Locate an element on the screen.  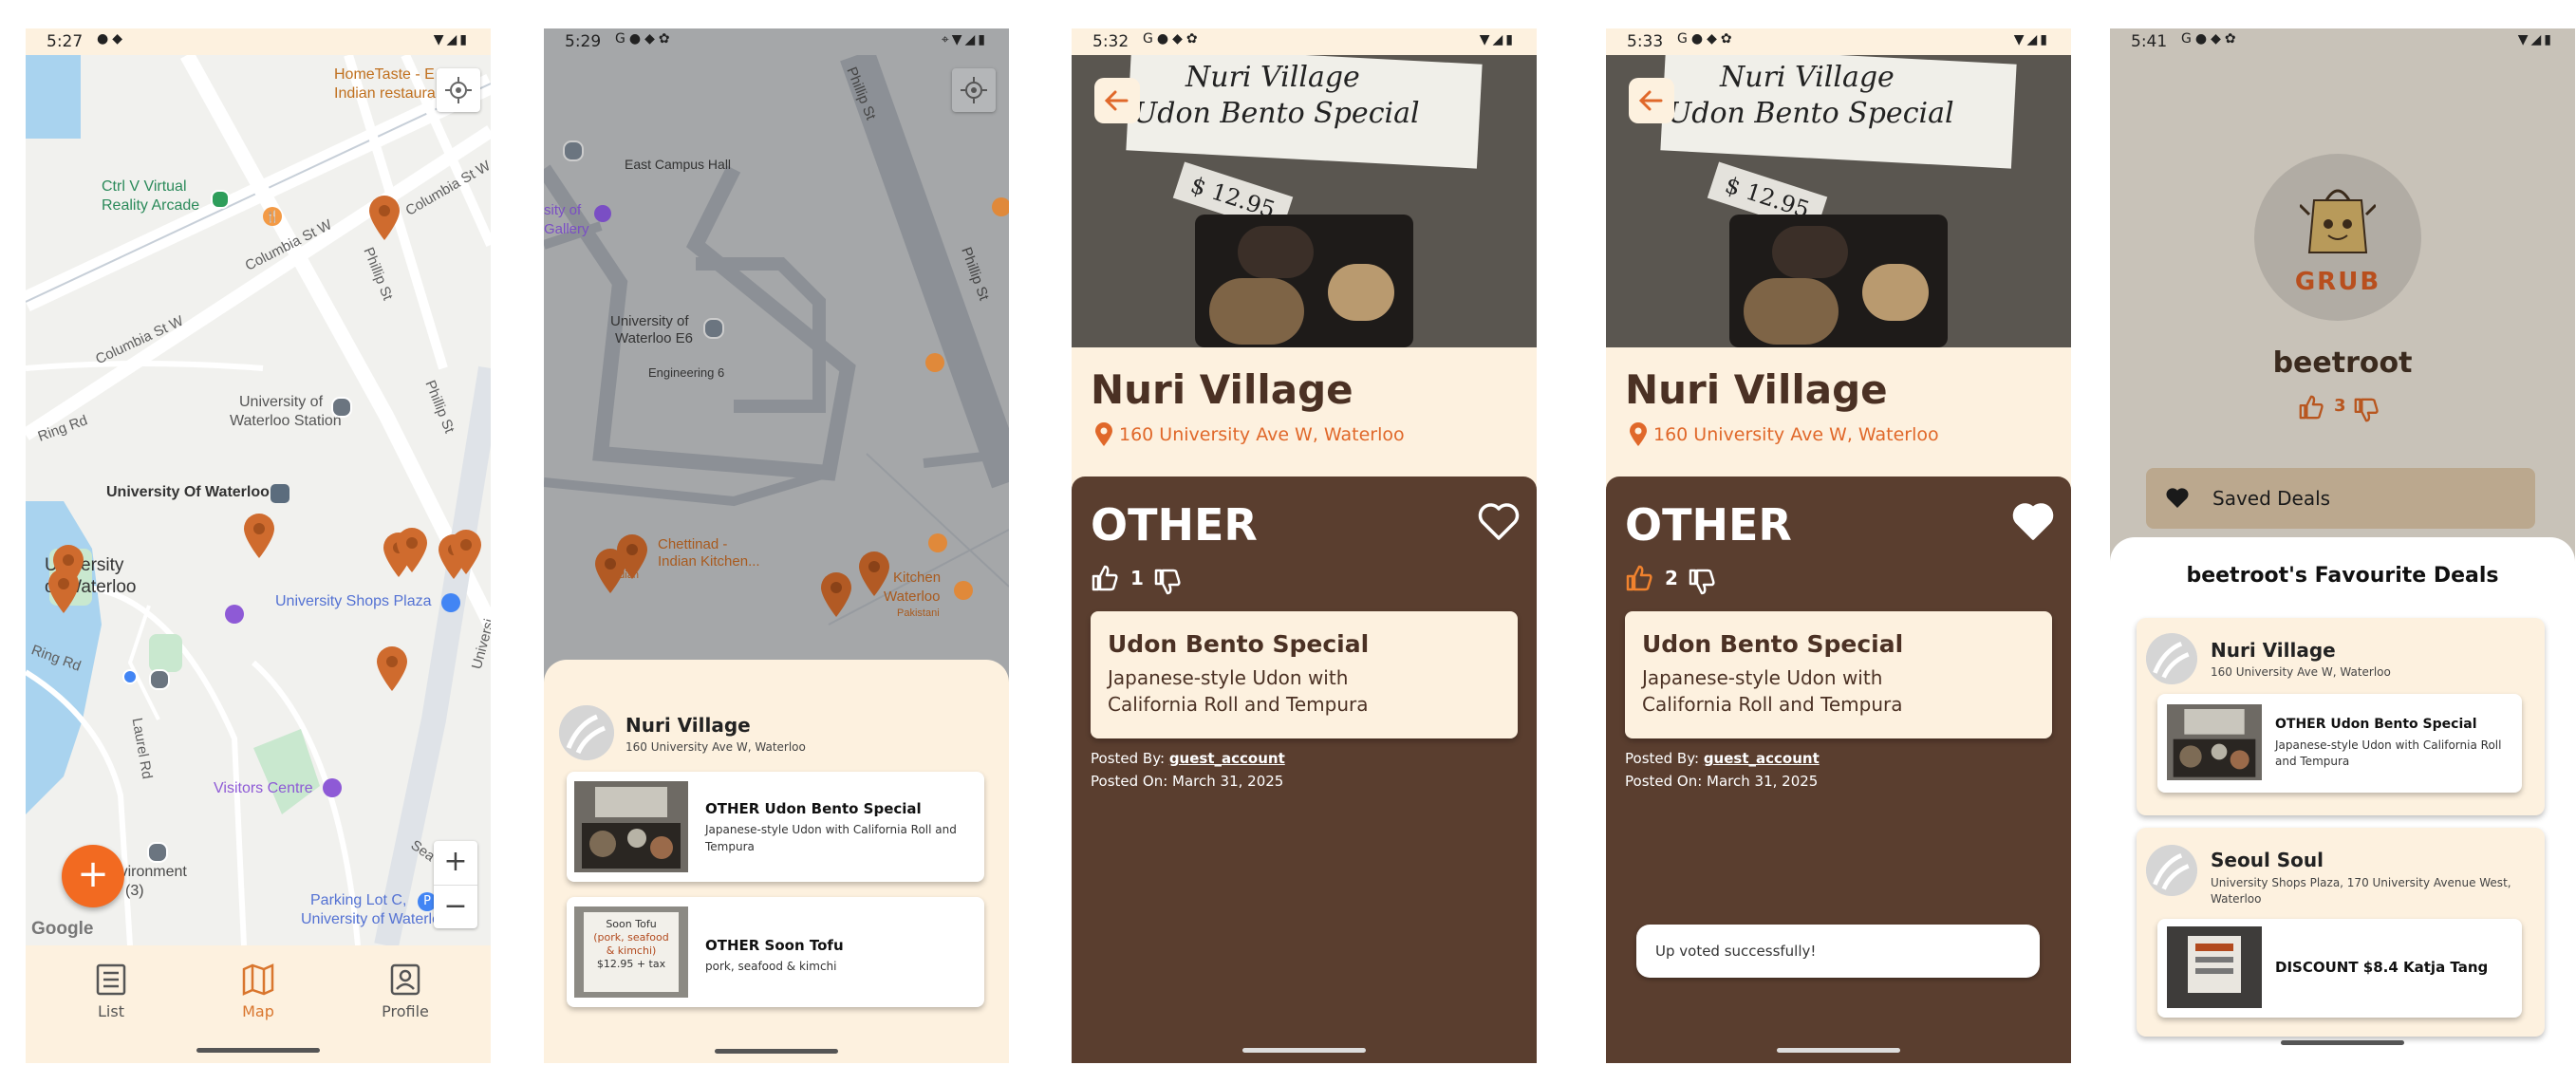
map-label-chettinad: Chettinad - is located at coordinates (693, 544).